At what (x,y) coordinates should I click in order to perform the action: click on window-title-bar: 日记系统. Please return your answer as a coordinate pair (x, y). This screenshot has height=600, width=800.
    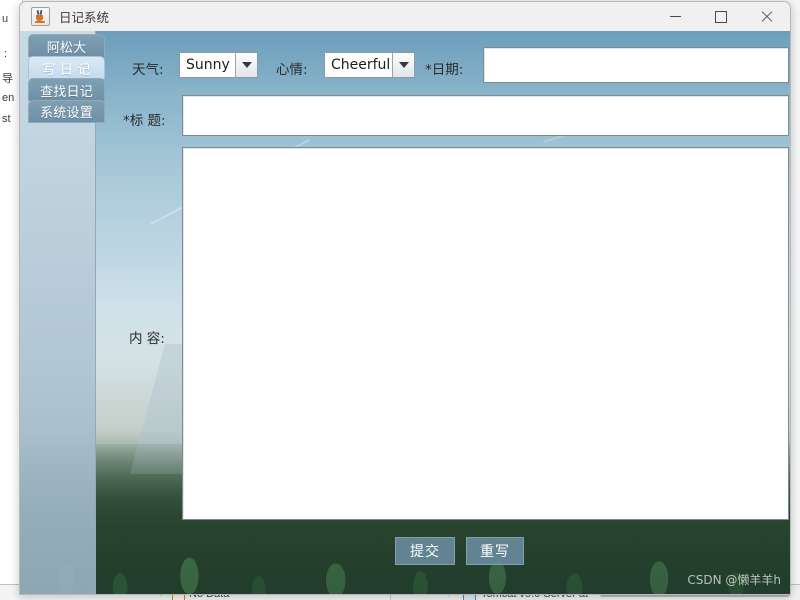
    Looking at the image, I should click on (405, 17).